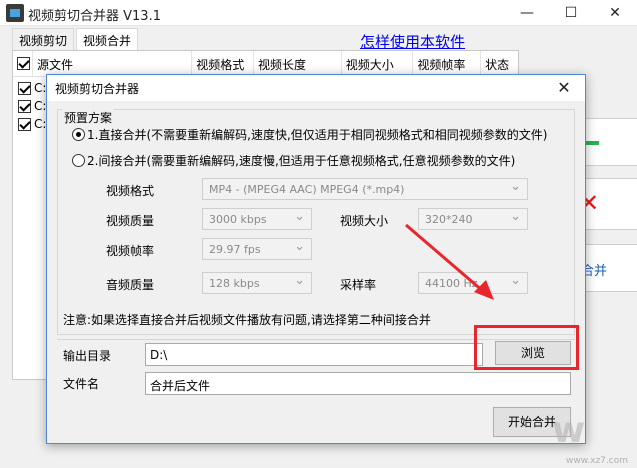 Image resolution: width=637 pixels, height=468 pixels. What do you see at coordinates (597, 461) in the screenshot?
I see `watermark-url: www.xz7.com` at bounding box center [597, 461].